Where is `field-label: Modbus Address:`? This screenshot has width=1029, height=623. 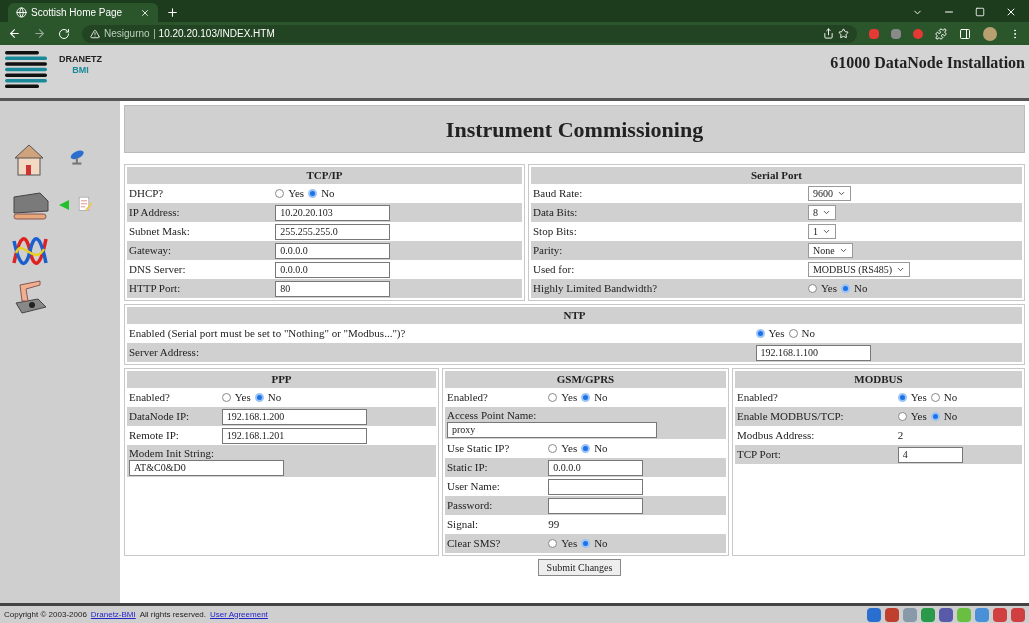 field-label: Modbus Address: is located at coordinates (776, 435).